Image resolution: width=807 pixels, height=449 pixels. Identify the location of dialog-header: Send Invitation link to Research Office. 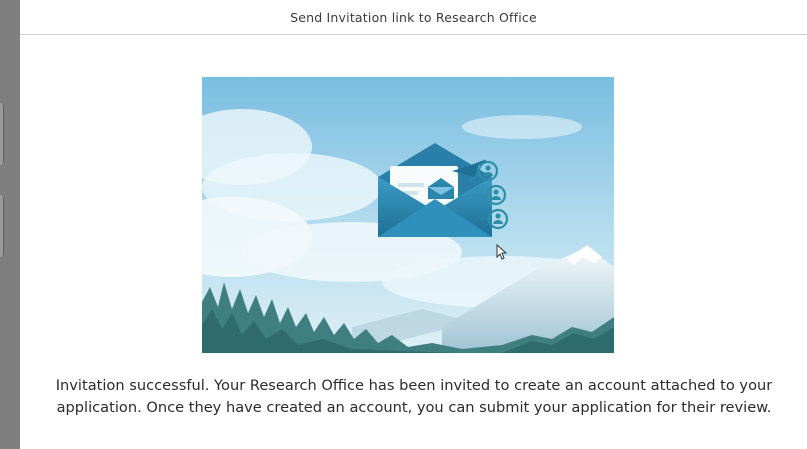
(413, 17).